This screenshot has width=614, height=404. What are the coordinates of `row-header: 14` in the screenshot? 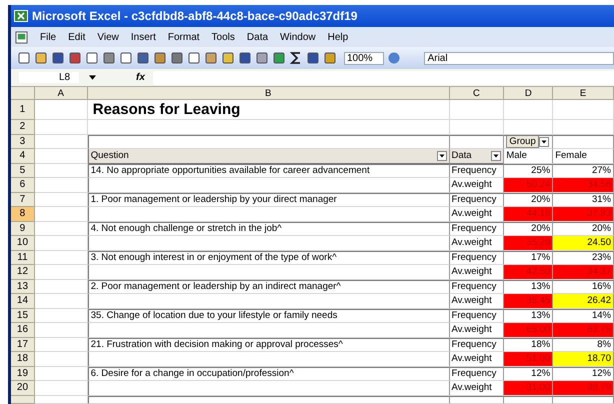 It's located at (23, 301).